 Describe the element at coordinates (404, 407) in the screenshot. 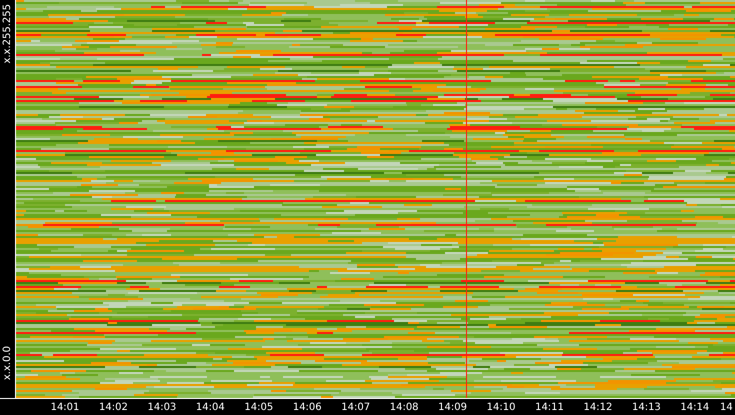

I see `x-axis-label: 14:08` at that location.